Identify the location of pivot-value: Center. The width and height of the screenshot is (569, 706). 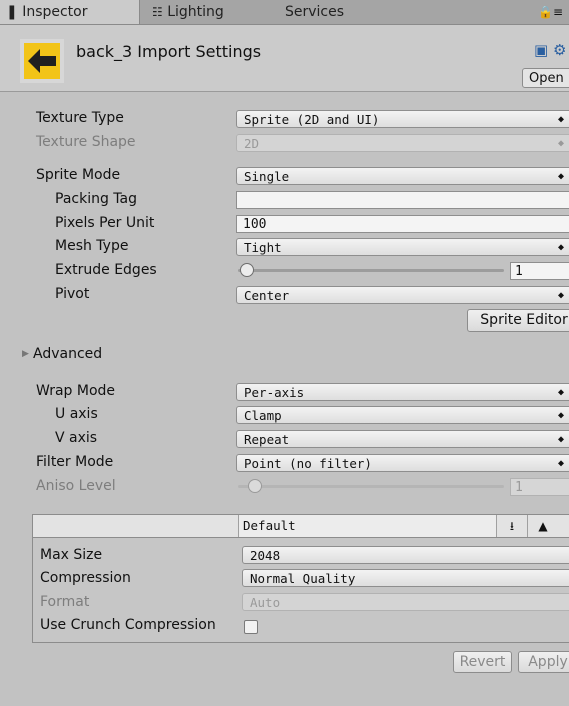
(267, 295).